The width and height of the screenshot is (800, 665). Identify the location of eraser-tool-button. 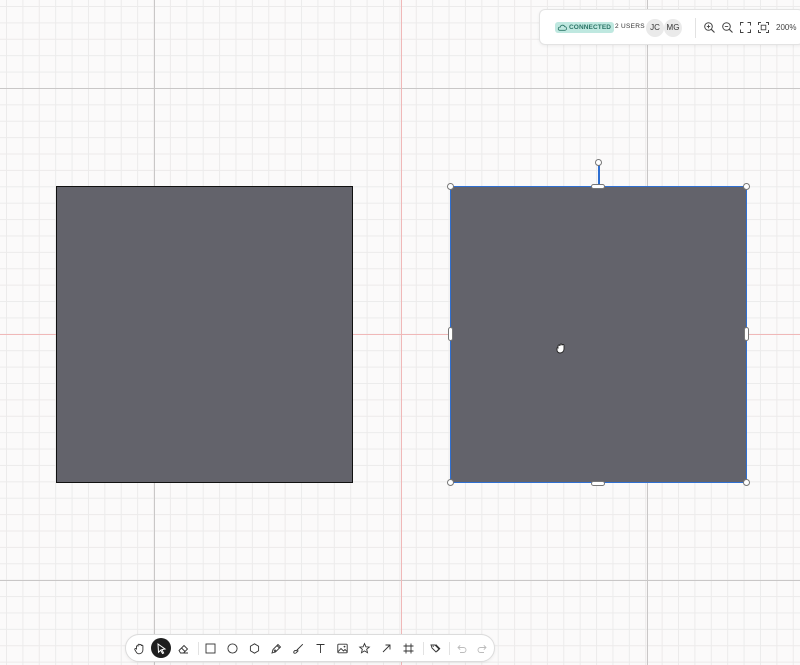
(183, 648).